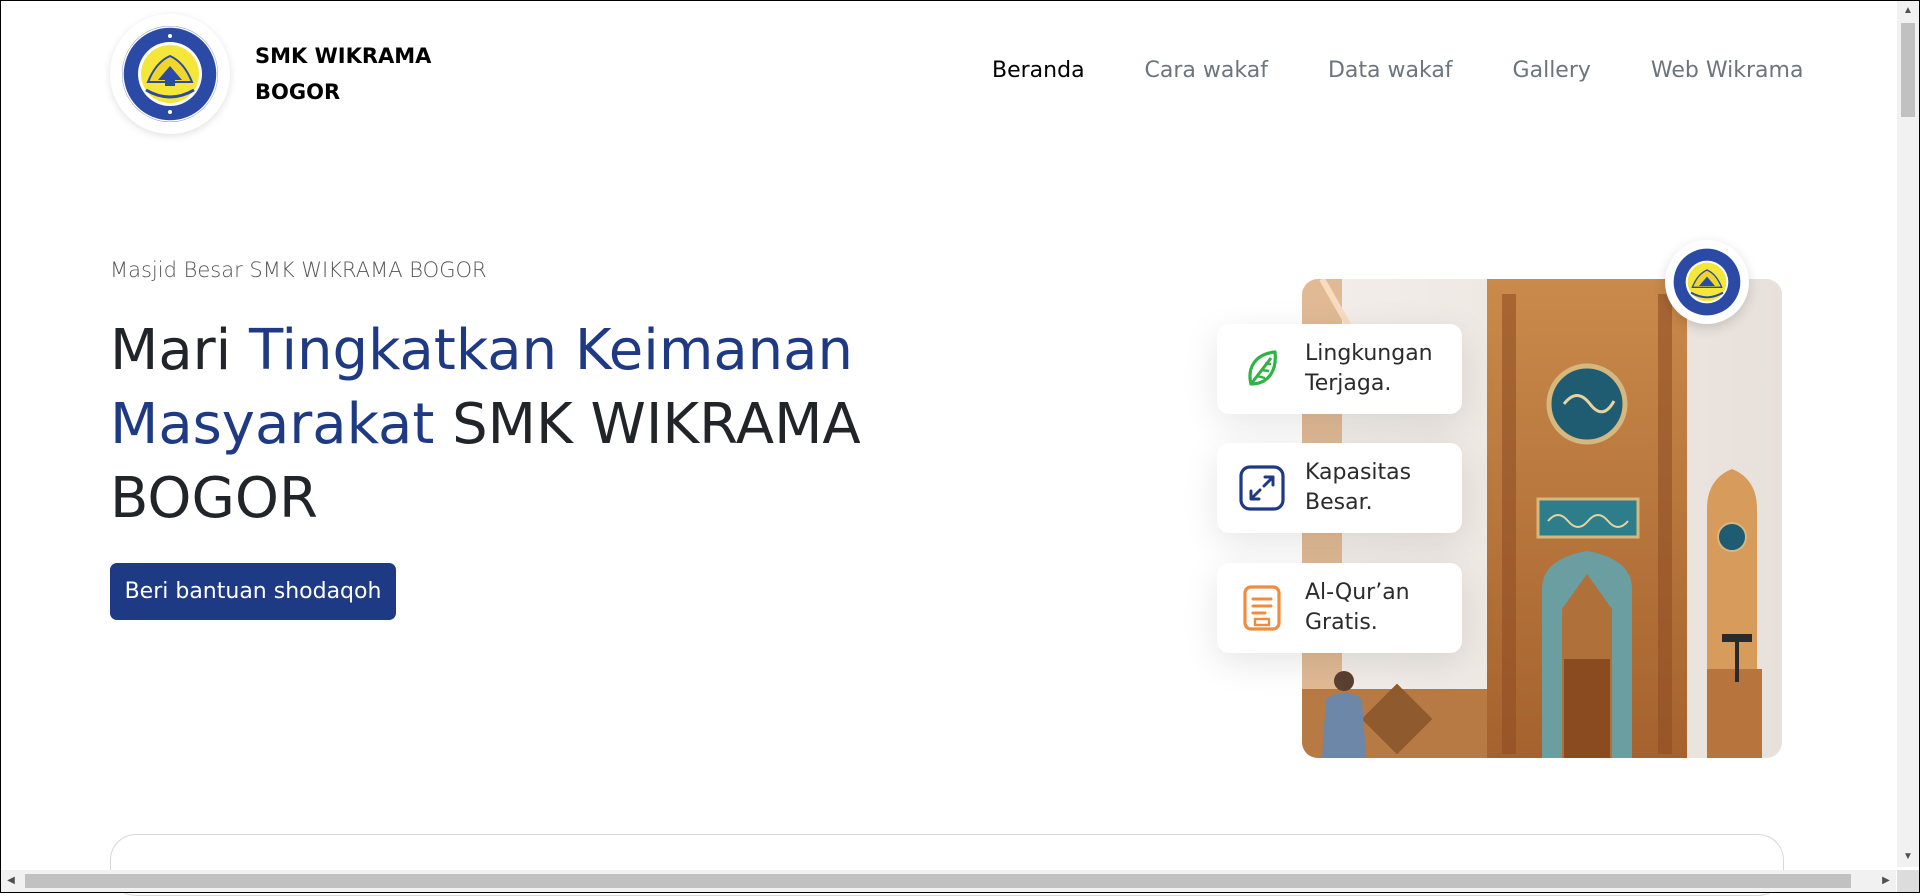 Image resolution: width=1920 pixels, height=896 pixels. I want to click on scroll-down-arrow-icon: ▼, so click(1908, 857).